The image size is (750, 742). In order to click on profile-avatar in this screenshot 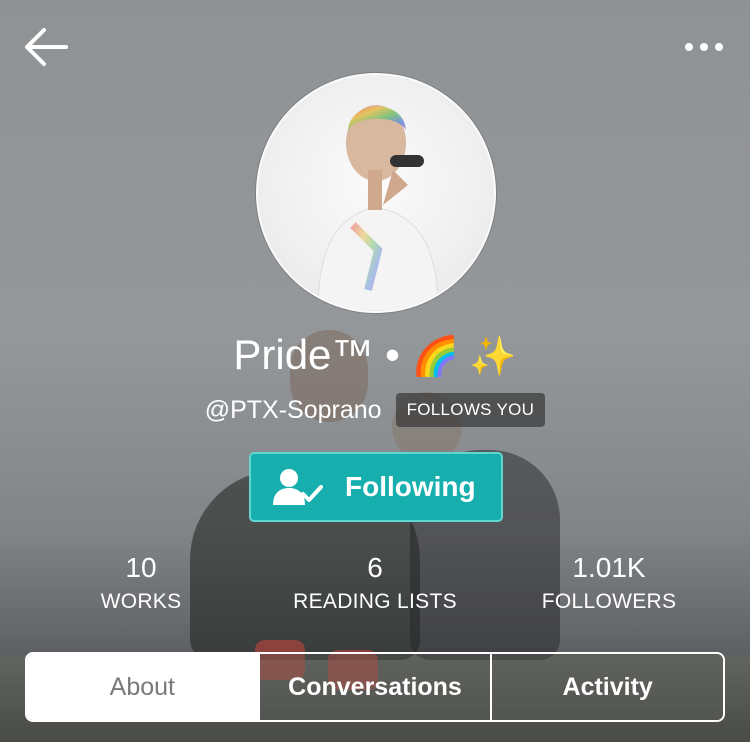, I will do `click(376, 193)`.